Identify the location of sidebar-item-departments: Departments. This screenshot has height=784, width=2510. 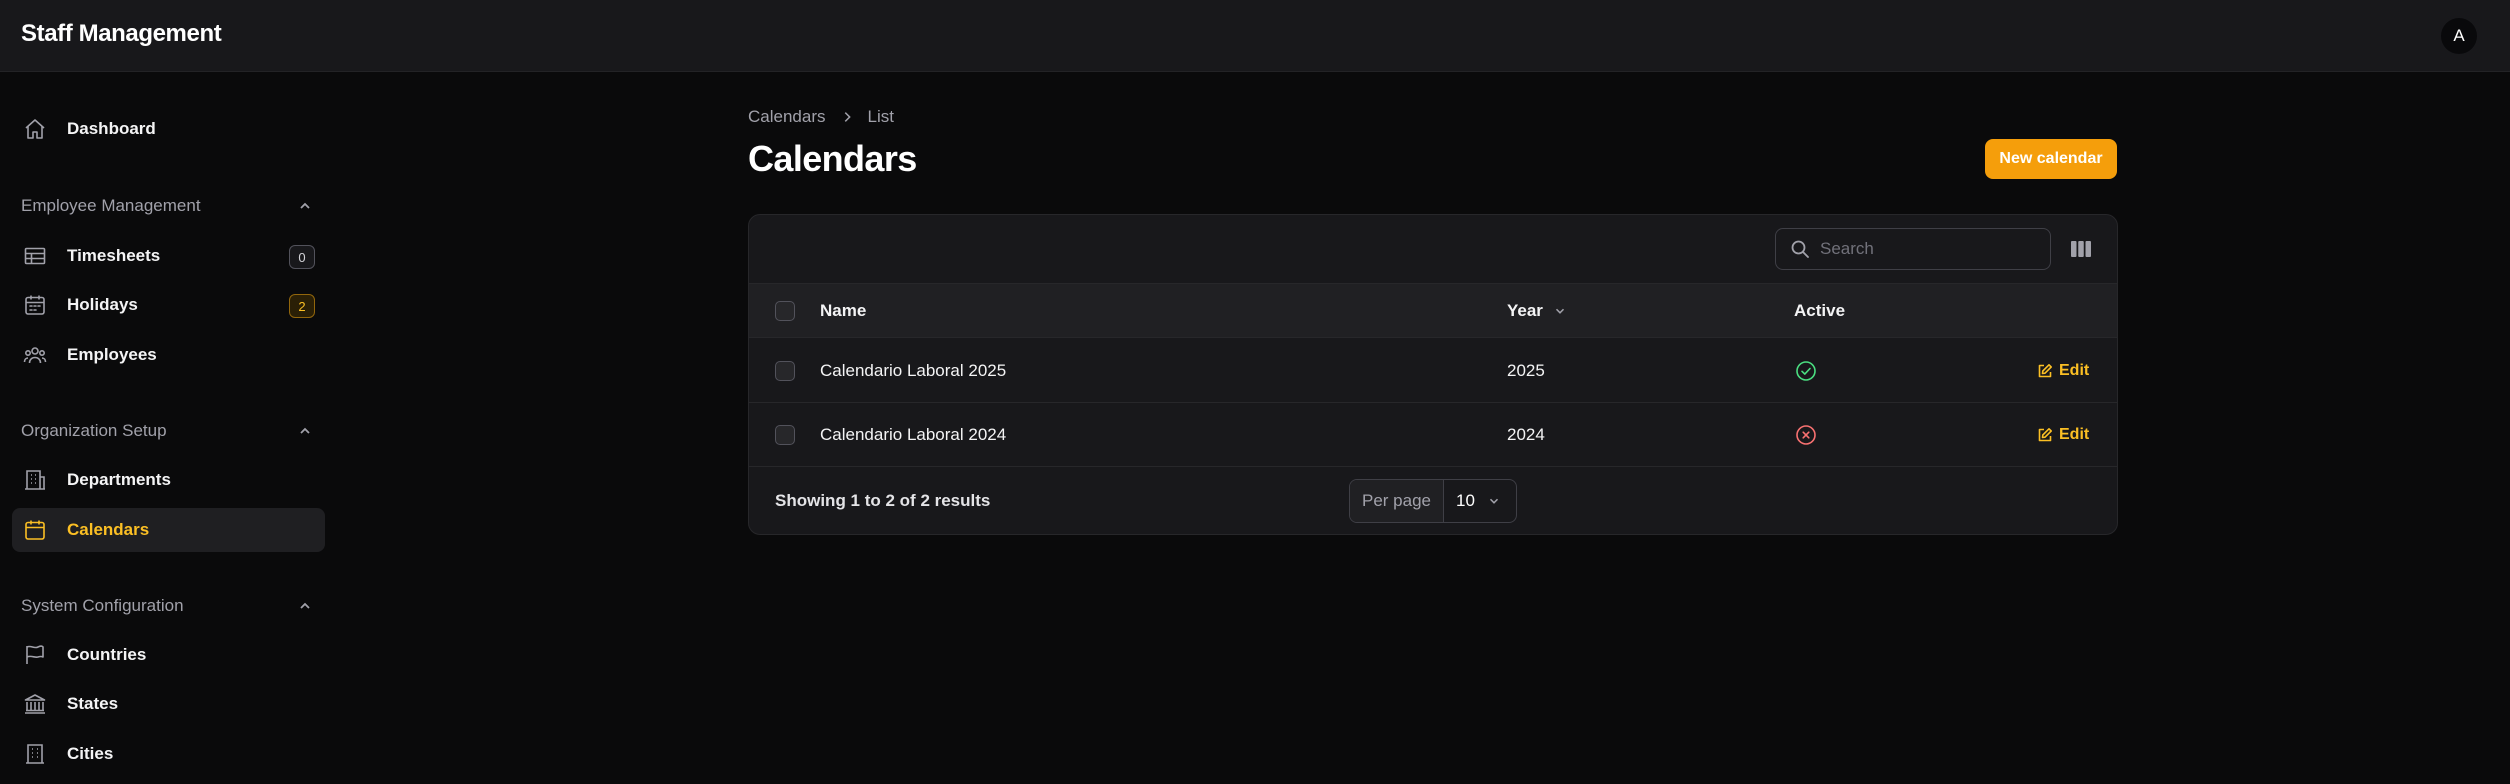
(168, 480).